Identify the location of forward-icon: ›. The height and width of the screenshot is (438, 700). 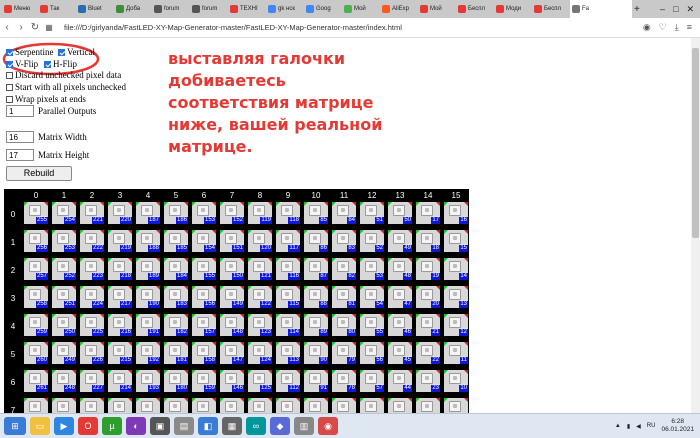
(21, 27).